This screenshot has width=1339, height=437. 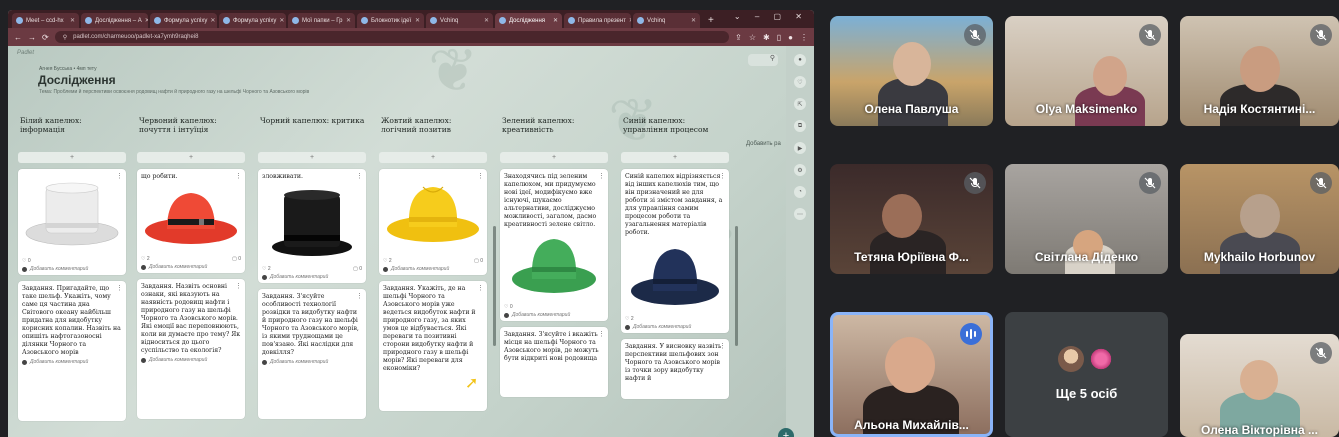 What do you see at coordinates (800, 126) in the screenshot?
I see `remake-icon: ⧉` at bounding box center [800, 126].